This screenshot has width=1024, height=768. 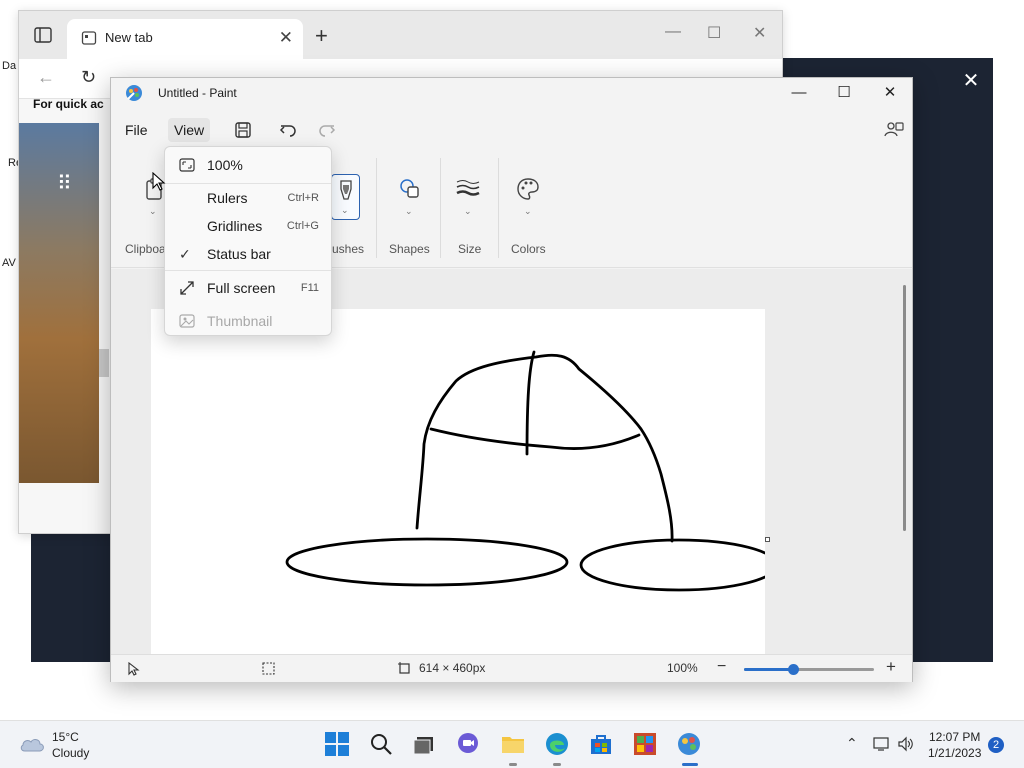 What do you see at coordinates (906, 744) in the screenshot?
I see `volume-icon` at bounding box center [906, 744].